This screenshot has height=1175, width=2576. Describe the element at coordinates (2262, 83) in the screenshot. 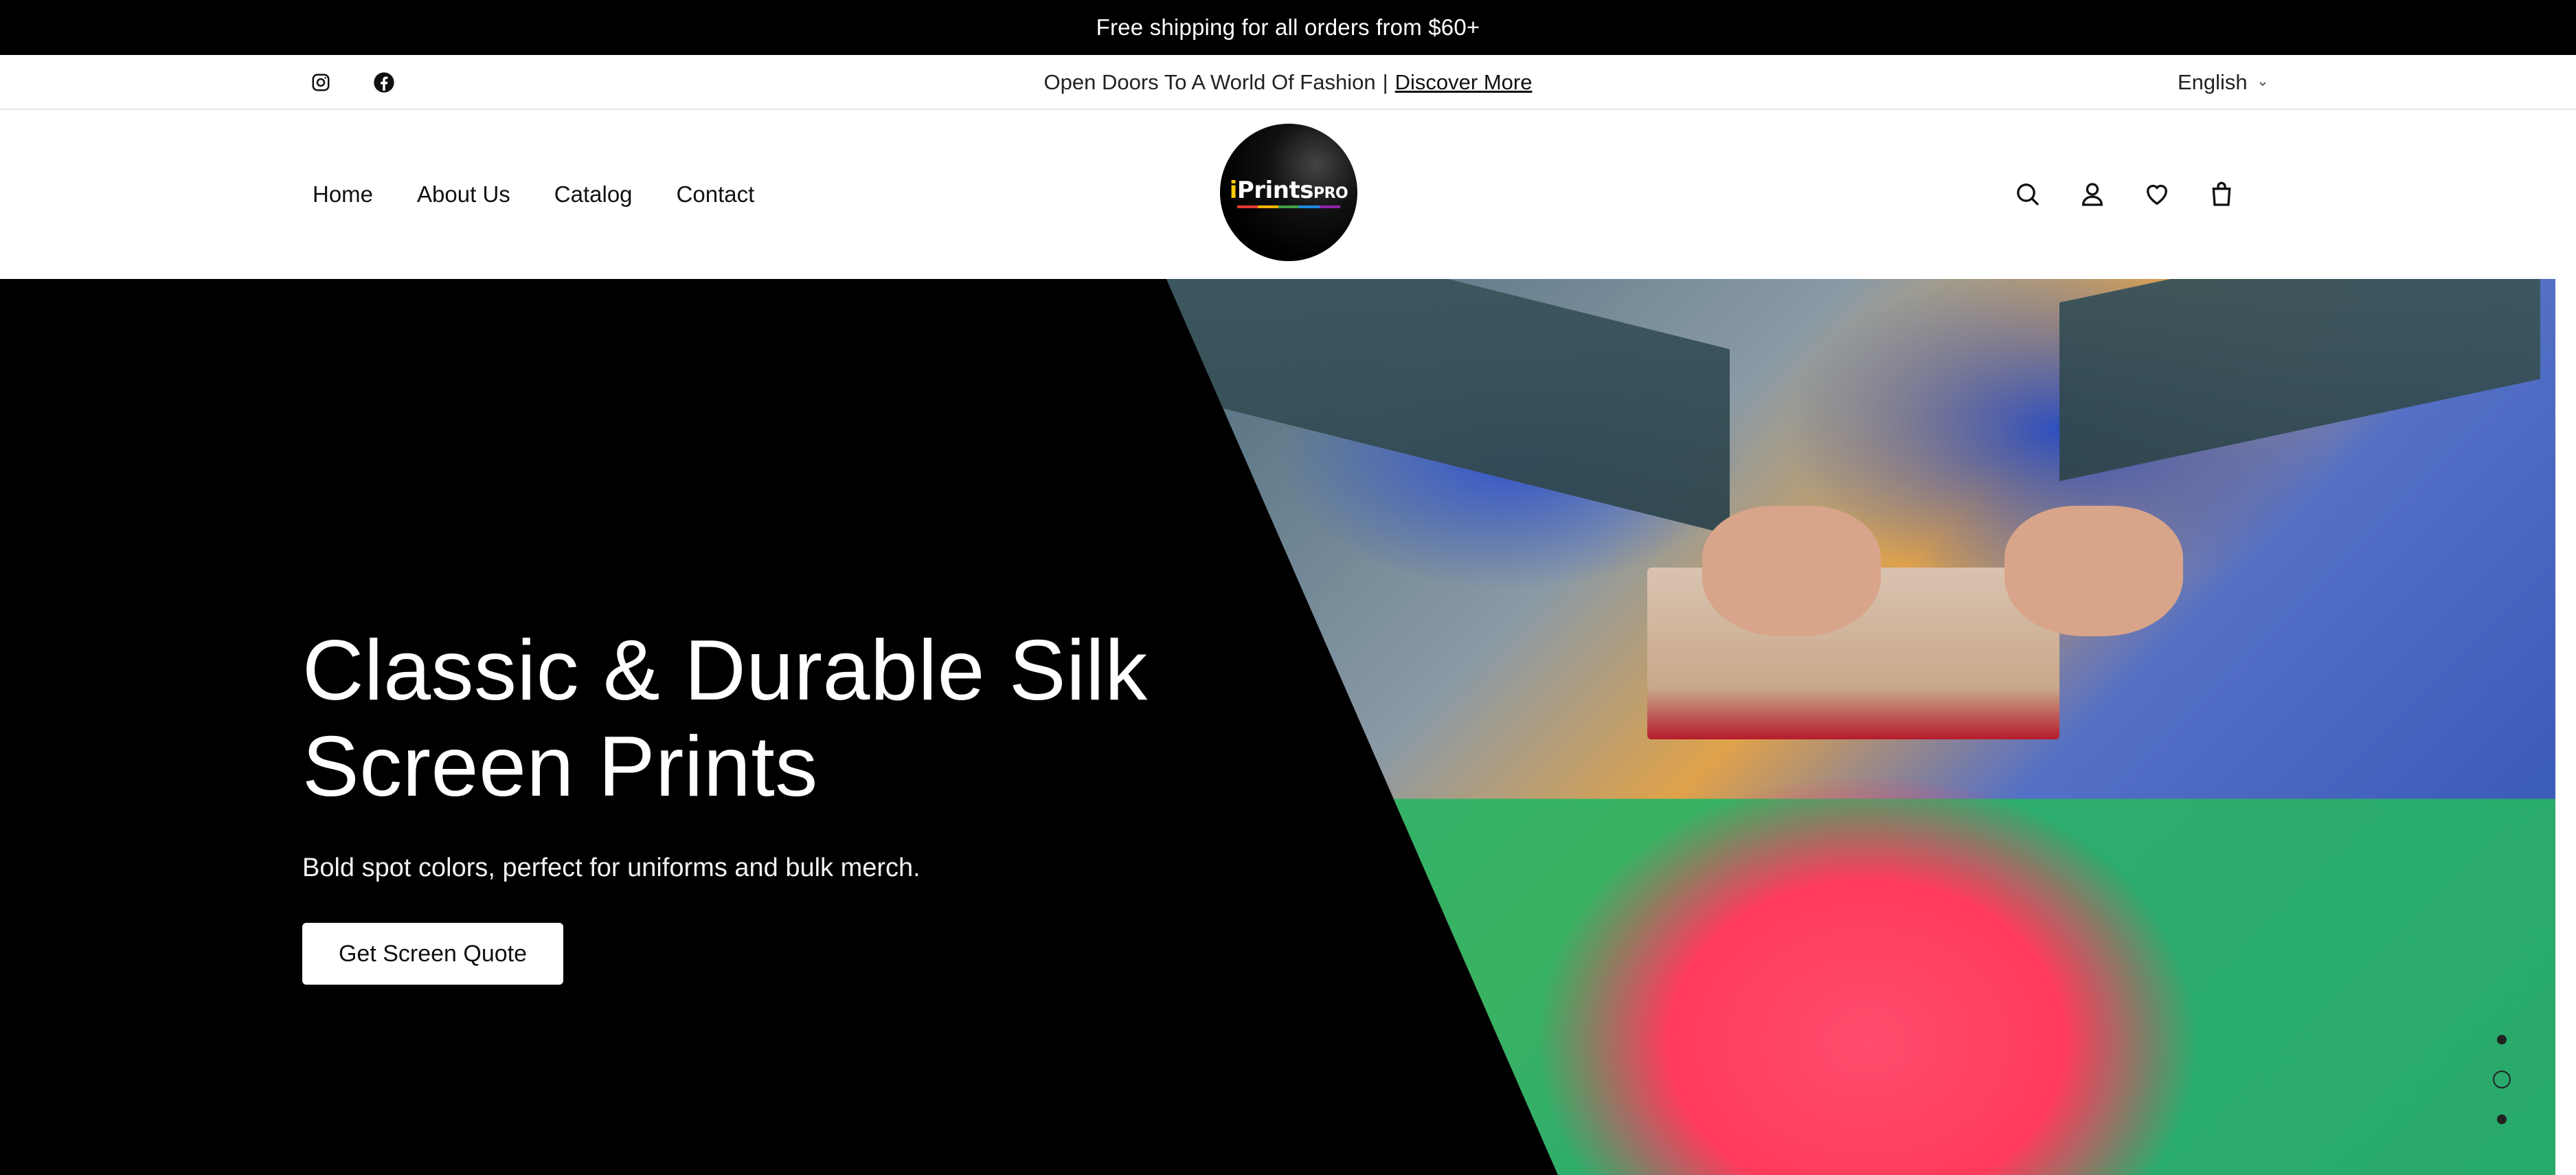

I see `chevron-down-icon` at that location.